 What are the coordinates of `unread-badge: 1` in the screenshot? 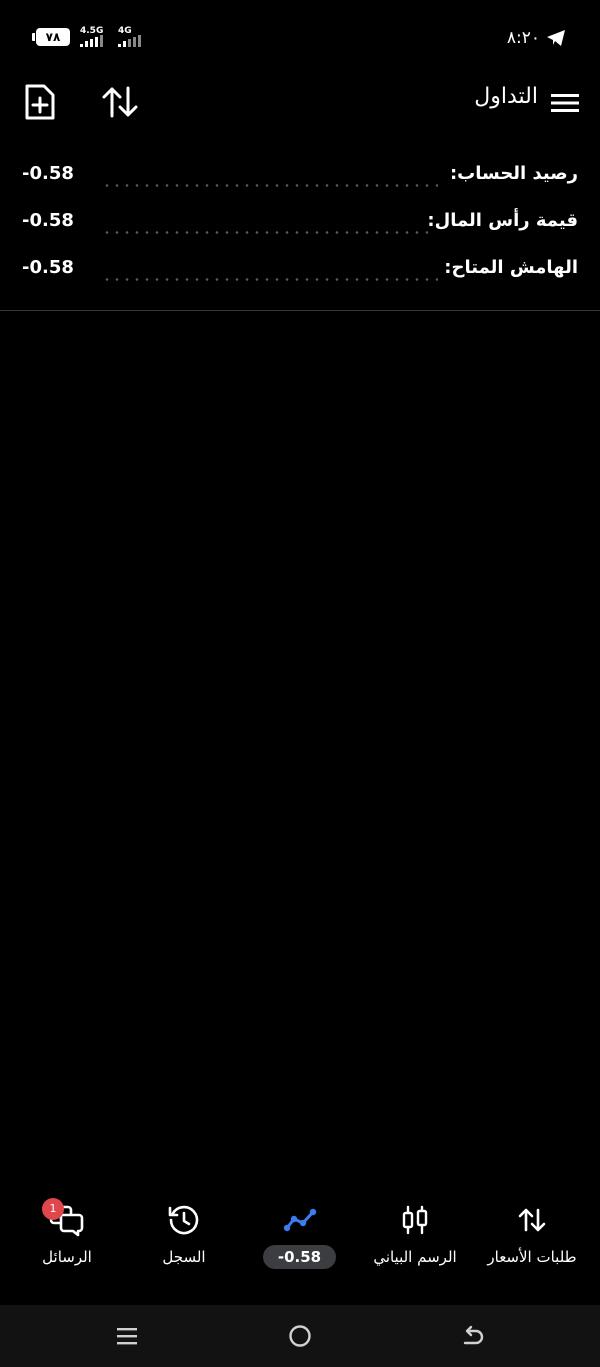 It's located at (53, 1209).